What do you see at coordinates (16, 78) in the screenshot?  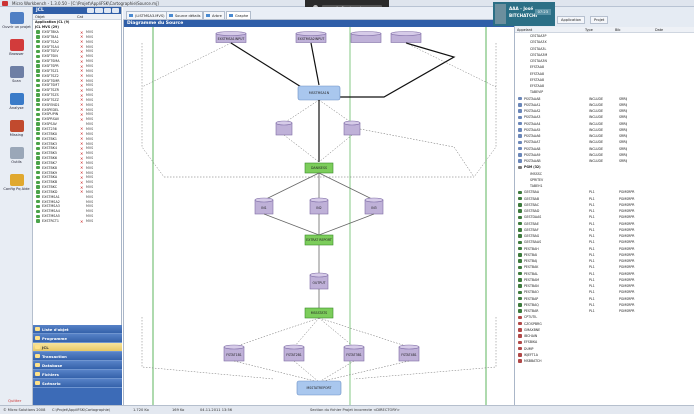 I see `rail-button-2: Scan` at bounding box center [16, 78].